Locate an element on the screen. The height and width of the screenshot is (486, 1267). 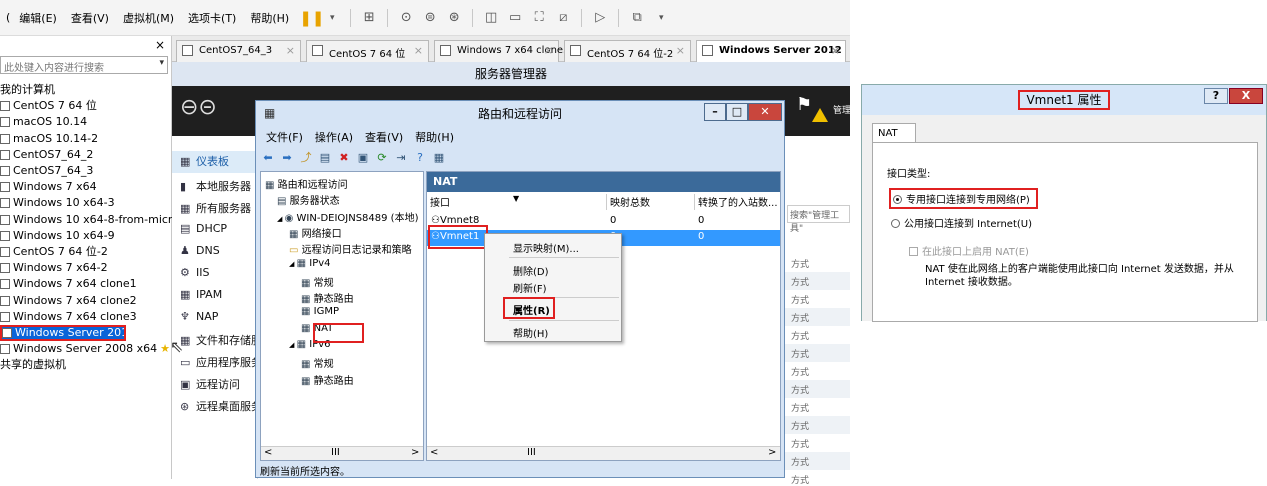
network-icon: ⊞ is located at coordinates (369, 18).